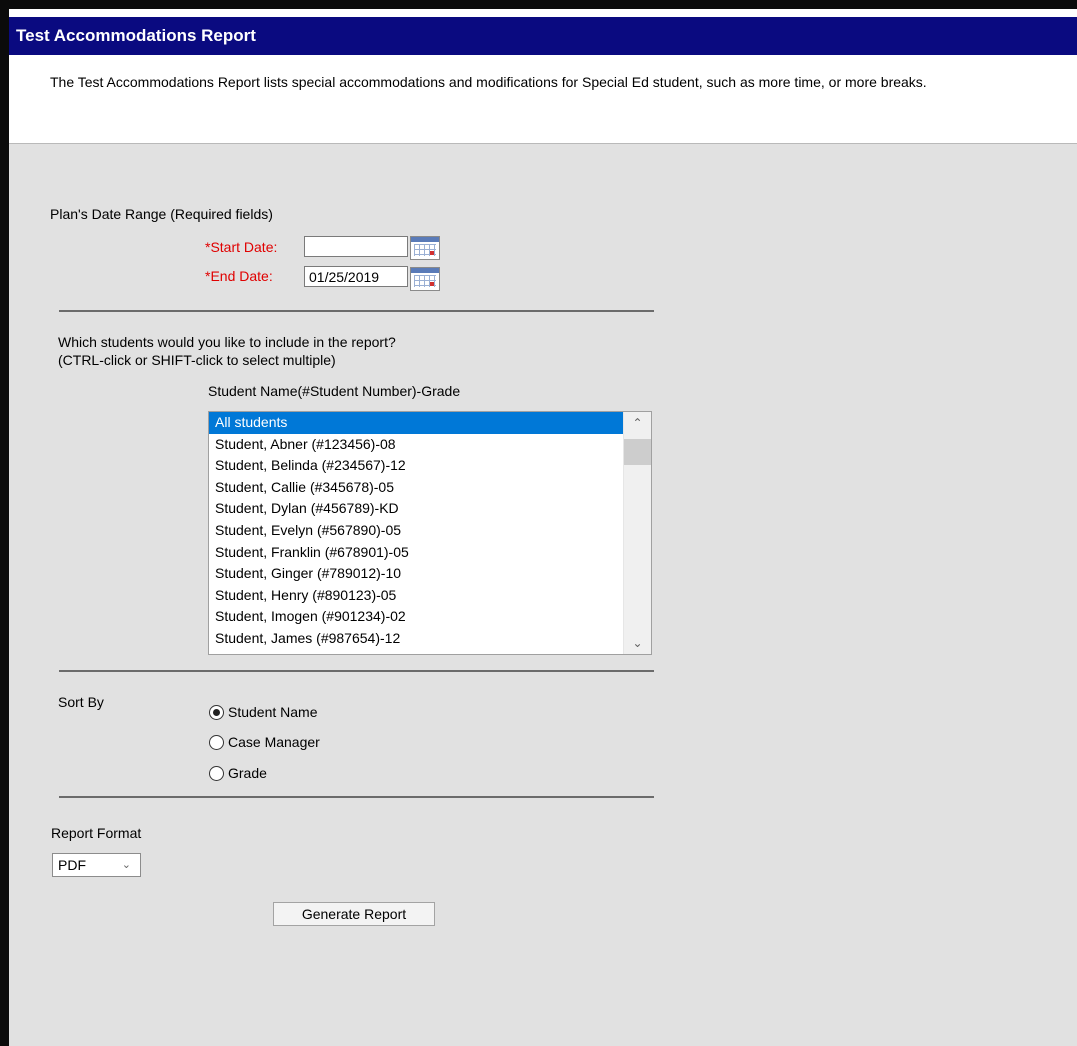  What do you see at coordinates (430, 596) in the screenshot?
I see `list-item: Student, Henry (#890123)-05` at bounding box center [430, 596].